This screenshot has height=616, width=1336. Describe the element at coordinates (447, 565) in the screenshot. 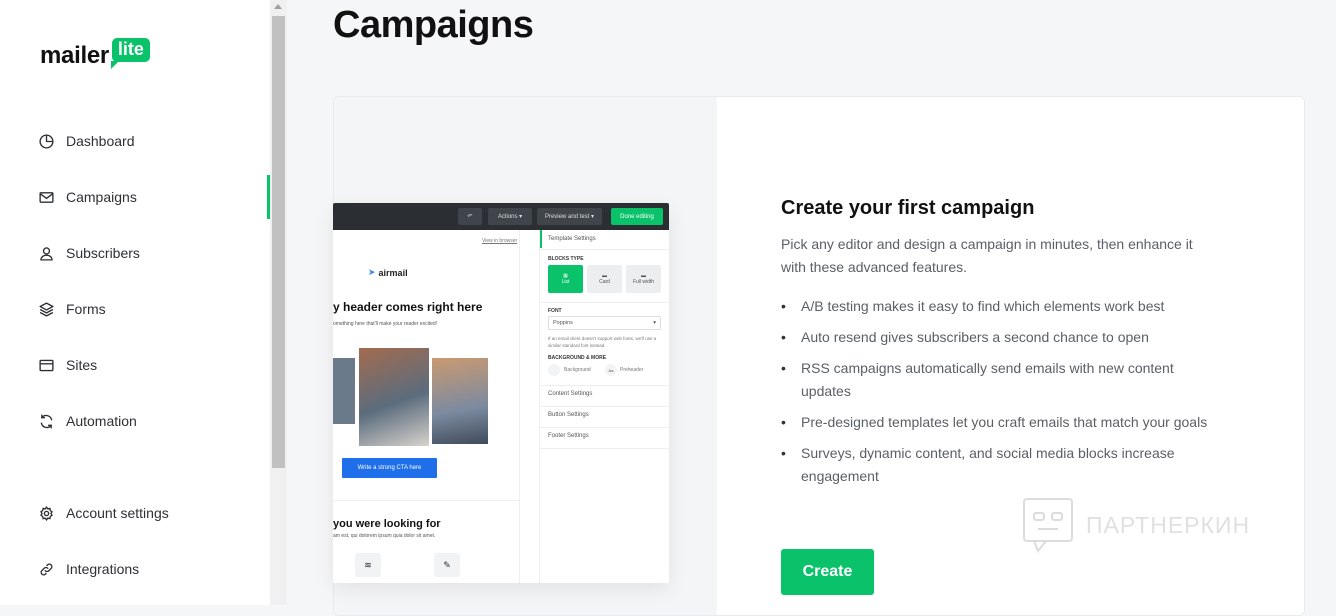

I see `edit-icon: ✎` at that location.